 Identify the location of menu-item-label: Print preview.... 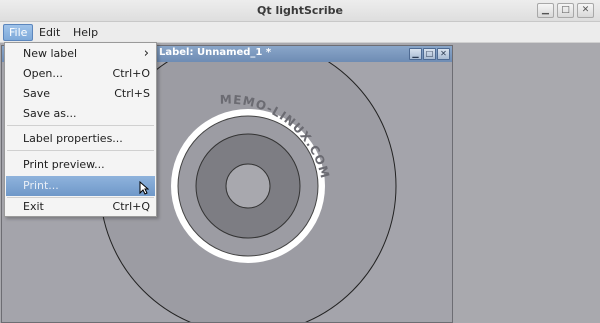
(64, 164).